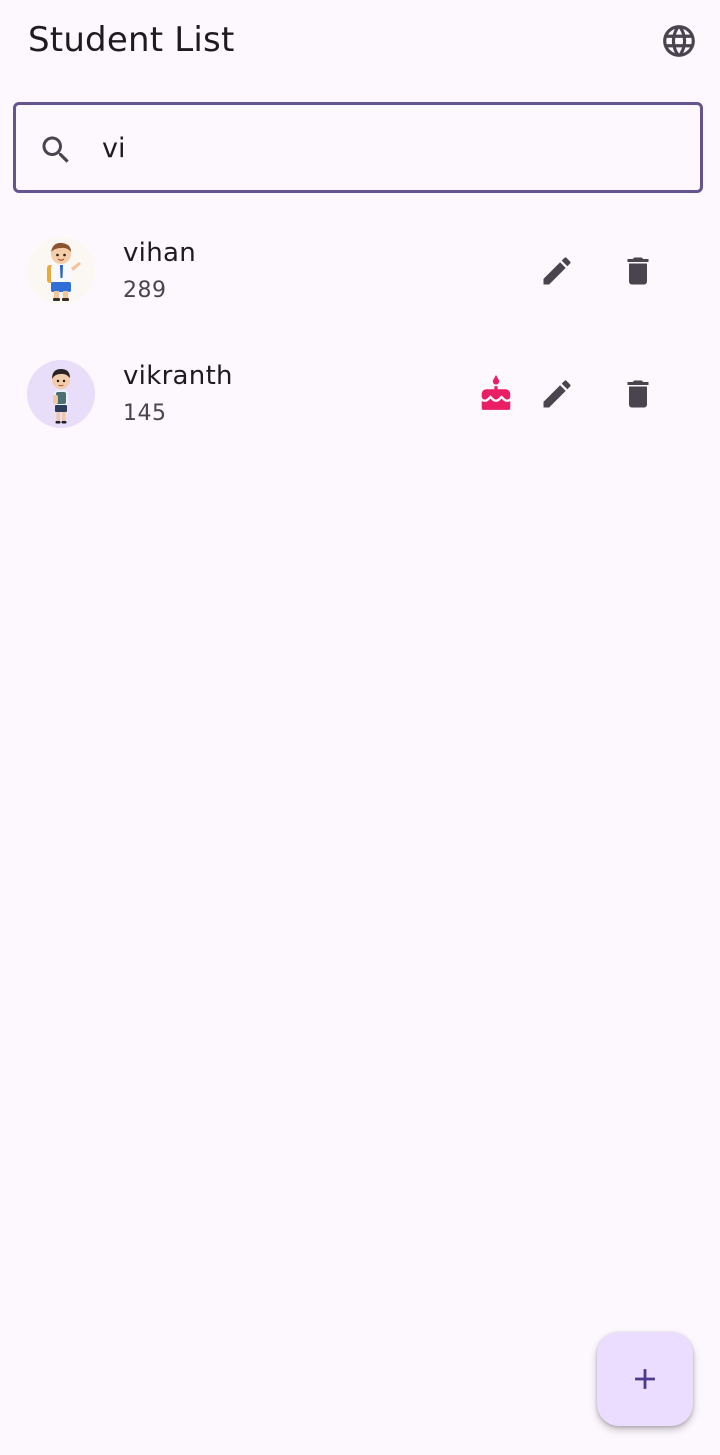 Image resolution: width=720 pixels, height=1455 pixels. I want to click on search-field, so click(358, 147).